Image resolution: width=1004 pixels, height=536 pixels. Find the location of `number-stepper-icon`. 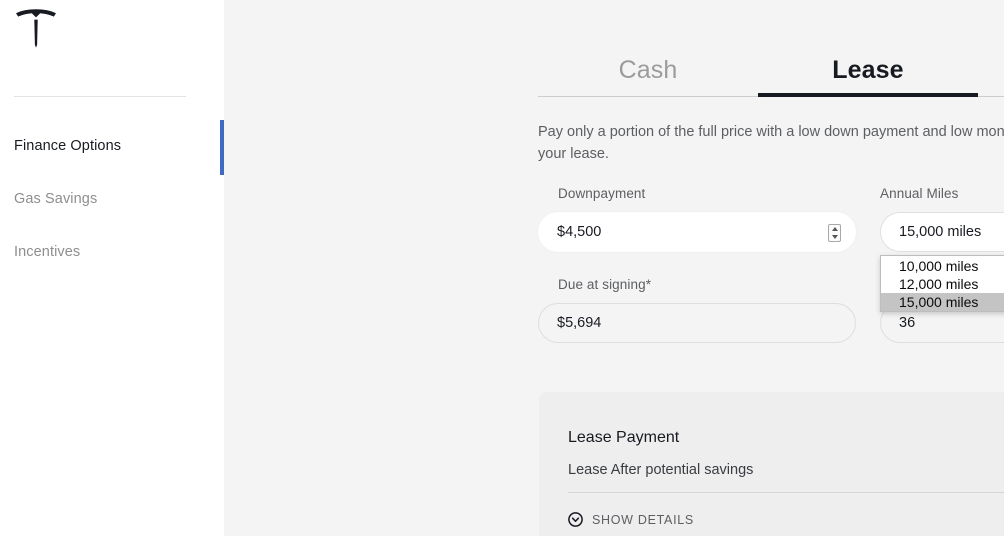

number-stepper-icon is located at coordinates (834, 233).